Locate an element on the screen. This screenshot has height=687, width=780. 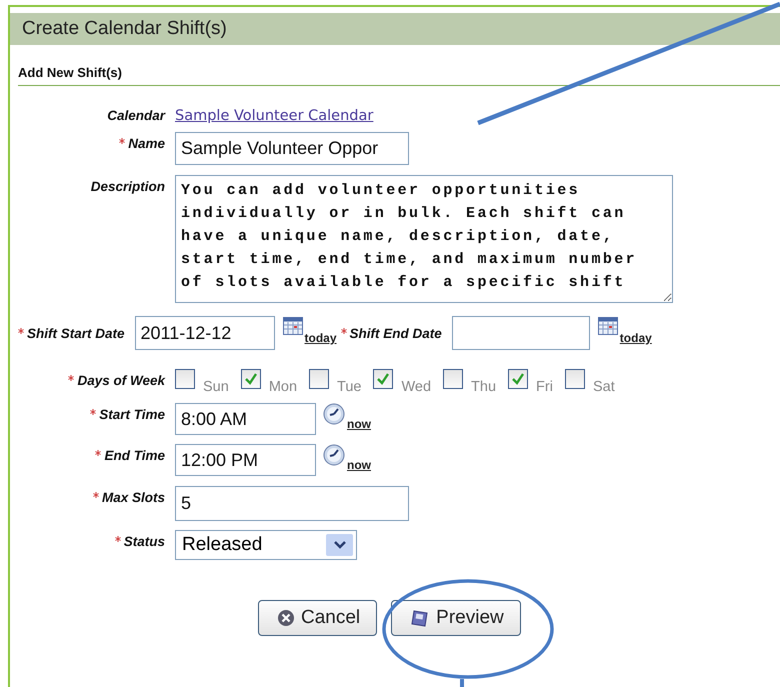
field-label: Max Slots is located at coordinates (133, 497).